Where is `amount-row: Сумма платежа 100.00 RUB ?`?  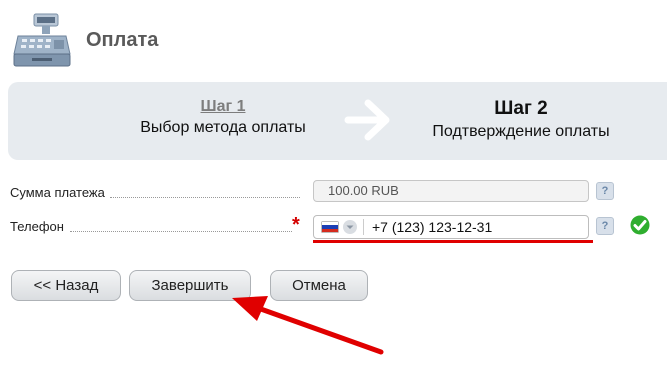 amount-row: Сумма платежа 100.00 RUB ? is located at coordinates (335, 193).